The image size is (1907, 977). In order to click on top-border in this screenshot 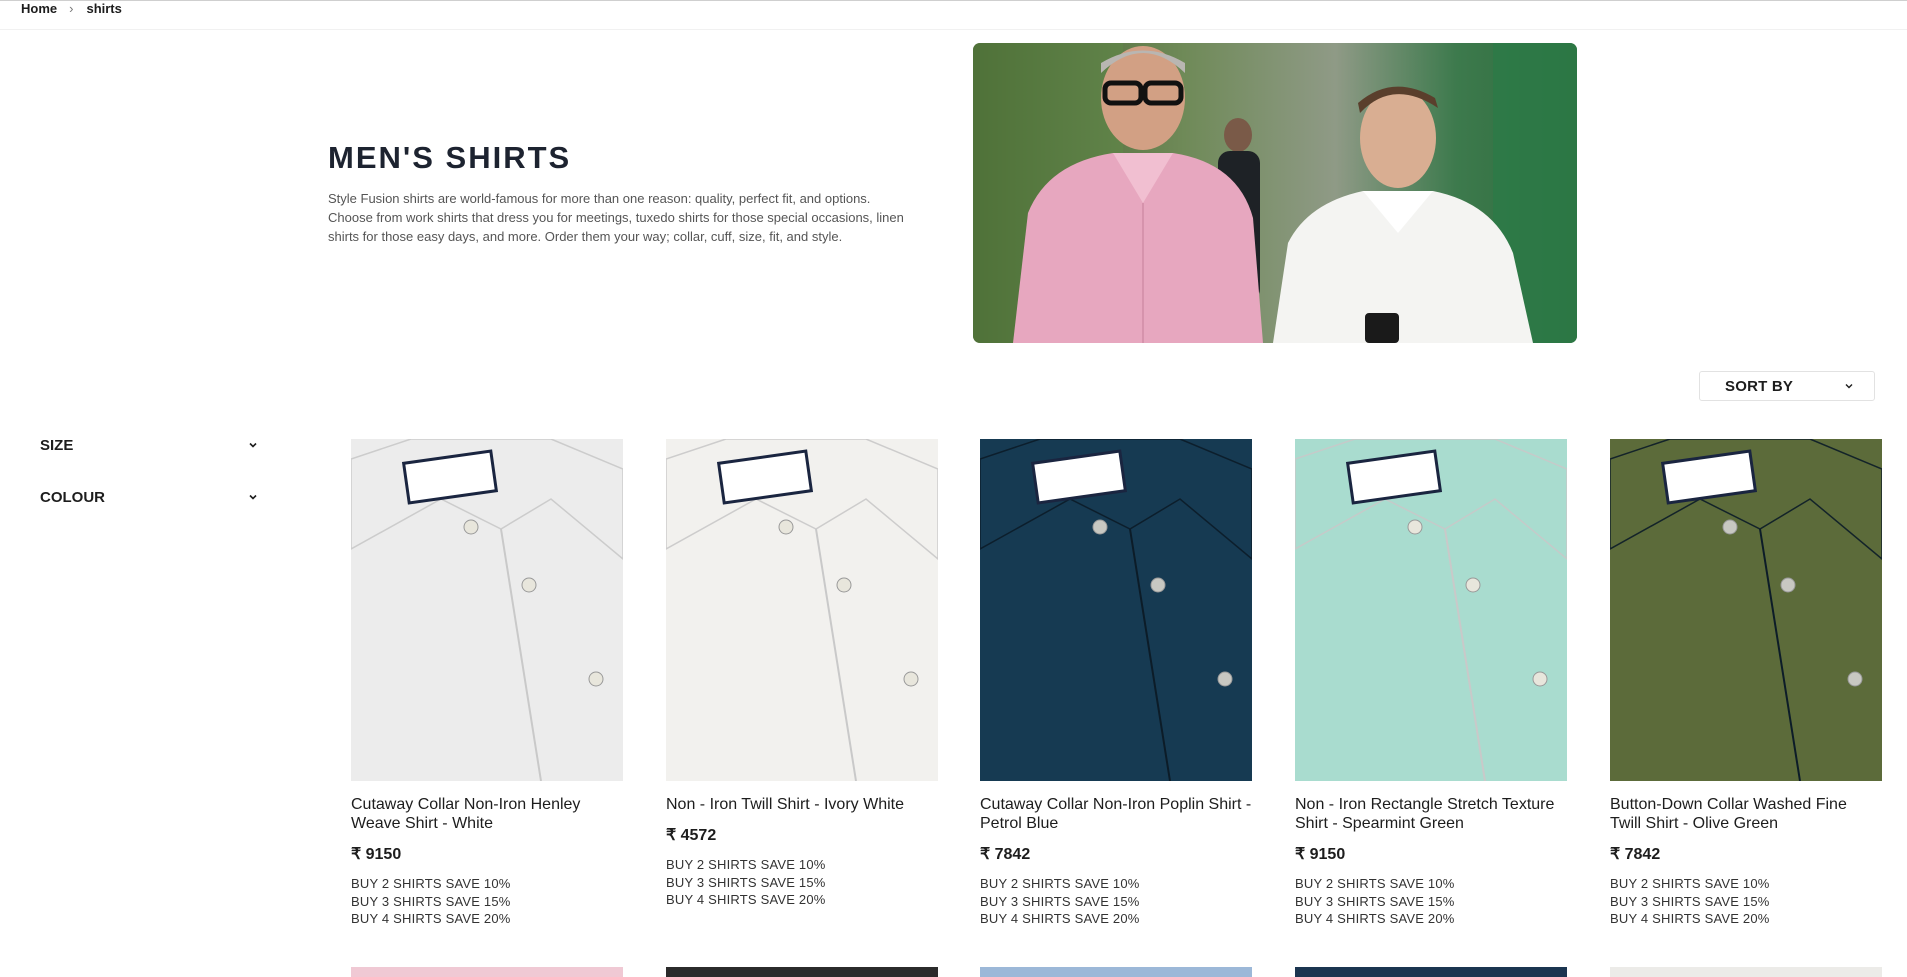, I will do `click(953, 0)`.